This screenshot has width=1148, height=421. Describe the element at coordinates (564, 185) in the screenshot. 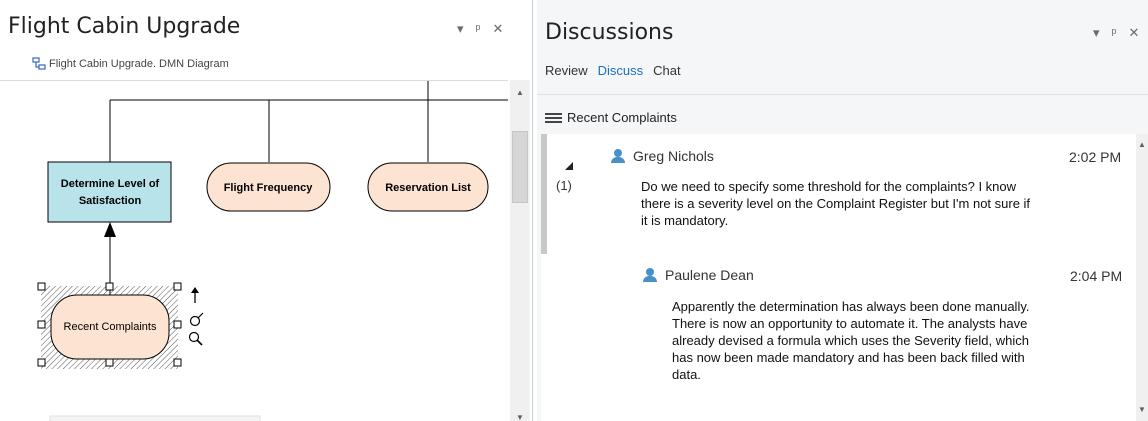

I see `reply-count: (1)` at that location.